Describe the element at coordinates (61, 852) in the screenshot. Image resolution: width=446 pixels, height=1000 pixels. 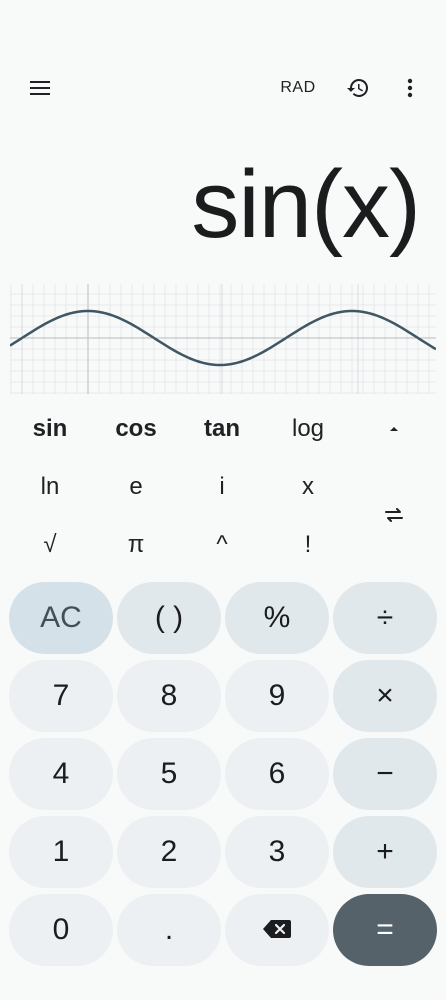
I see `digit-1-button: 1` at that location.